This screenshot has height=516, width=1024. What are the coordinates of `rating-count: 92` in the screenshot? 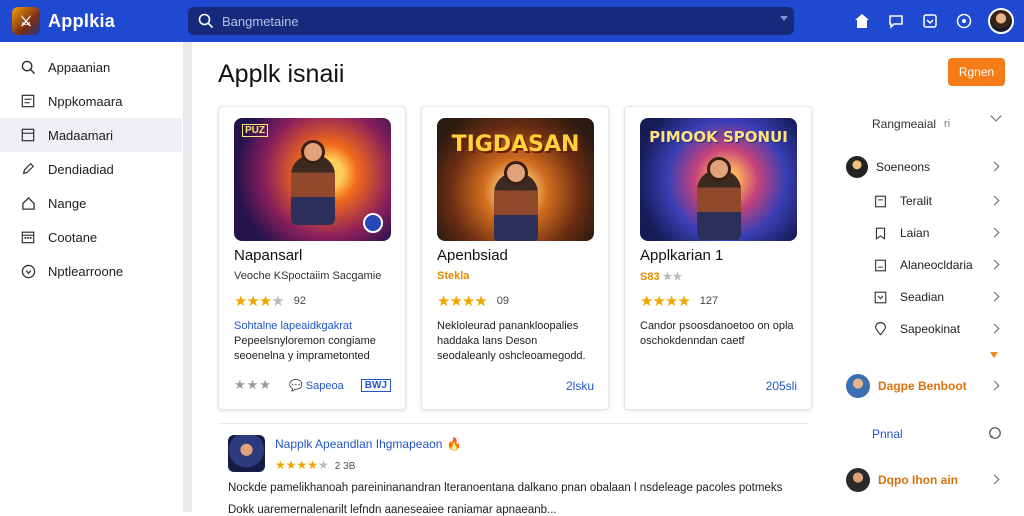 It's located at (300, 301).